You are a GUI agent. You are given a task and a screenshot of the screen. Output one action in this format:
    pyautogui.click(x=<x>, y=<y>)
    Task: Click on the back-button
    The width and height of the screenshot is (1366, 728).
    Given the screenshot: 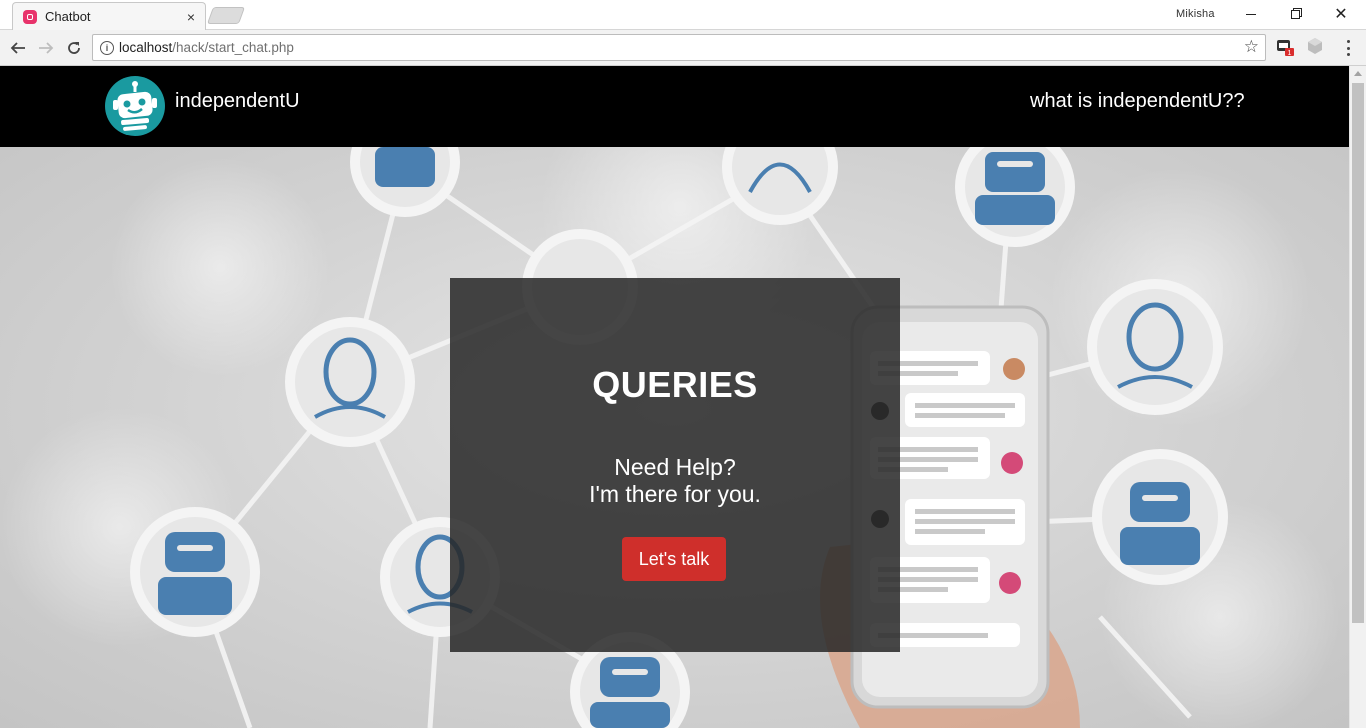 What is the action you would take?
    pyautogui.click(x=18, y=48)
    